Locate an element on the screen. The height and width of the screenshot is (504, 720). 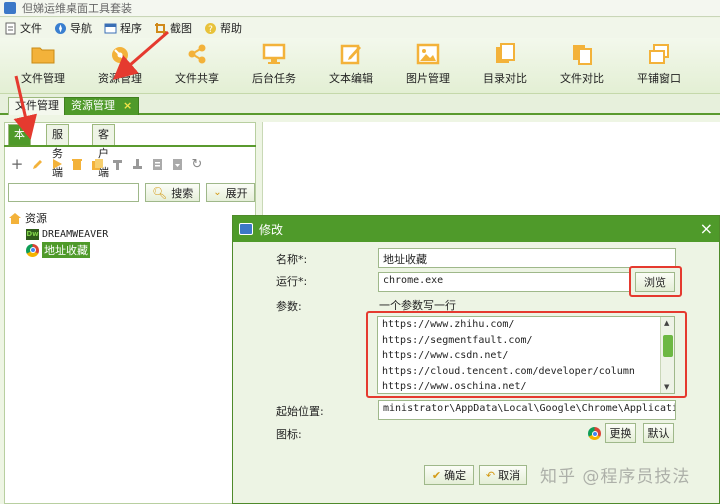
satellite-icon is located at coordinates (120, 55).